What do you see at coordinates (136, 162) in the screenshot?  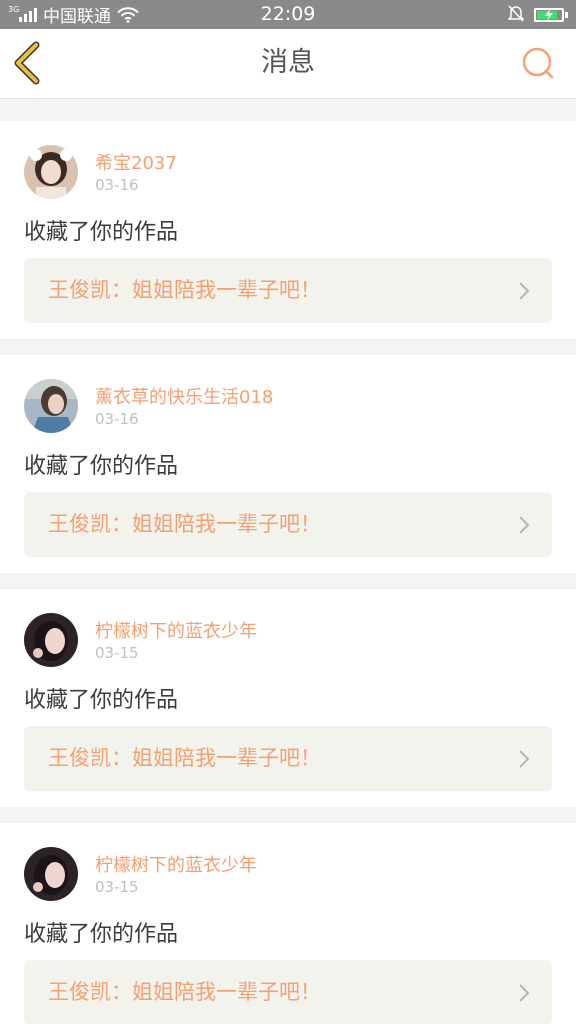 I see `username-link: 希宝2037` at bounding box center [136, 162].